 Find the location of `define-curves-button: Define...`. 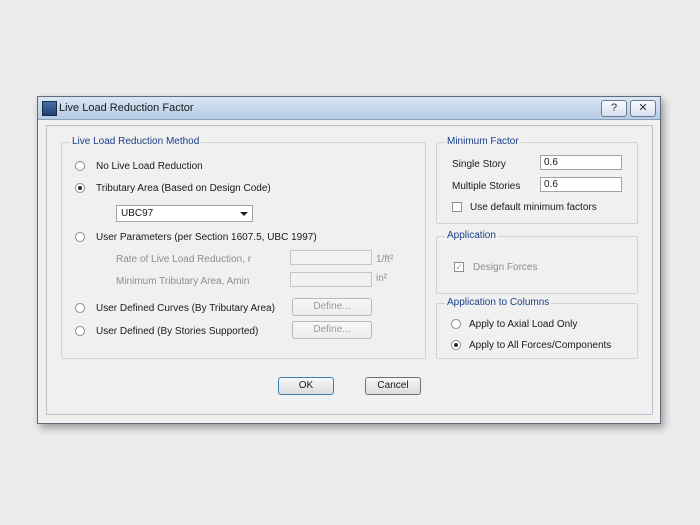

define-curves-button: Define... is located at coordinates (332, 307).